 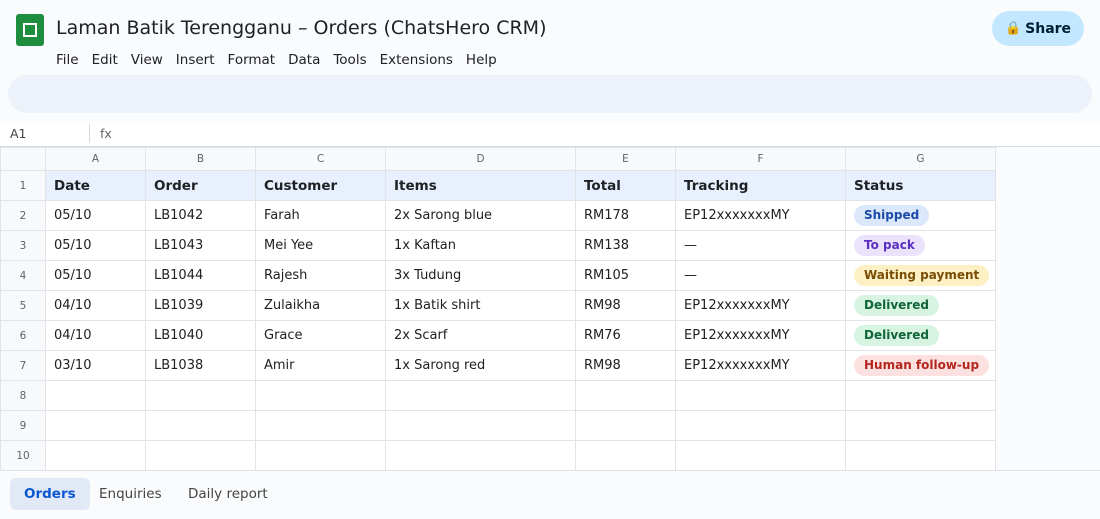 I want to click on cell-total: RM178, so click(x=625, y=215).